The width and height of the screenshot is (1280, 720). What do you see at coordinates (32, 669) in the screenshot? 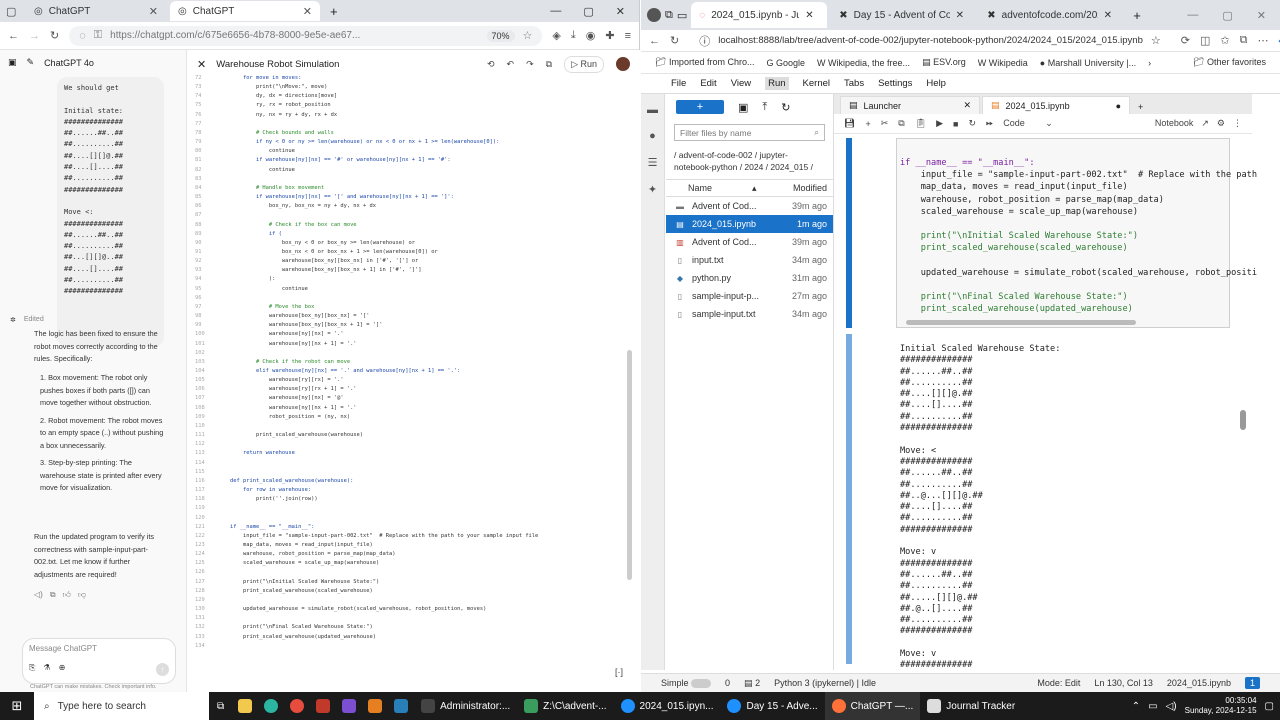
I see `attach-icon: ⎘` at bounding box center [32, 669].